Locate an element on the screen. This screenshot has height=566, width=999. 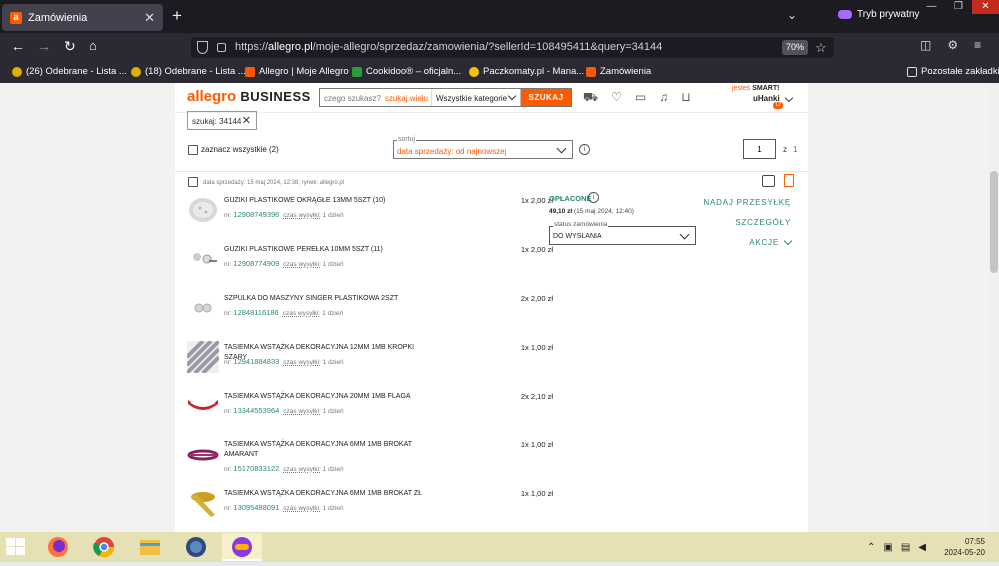
file-explorer-taskbar-icon is located at coordinates (150, 547).